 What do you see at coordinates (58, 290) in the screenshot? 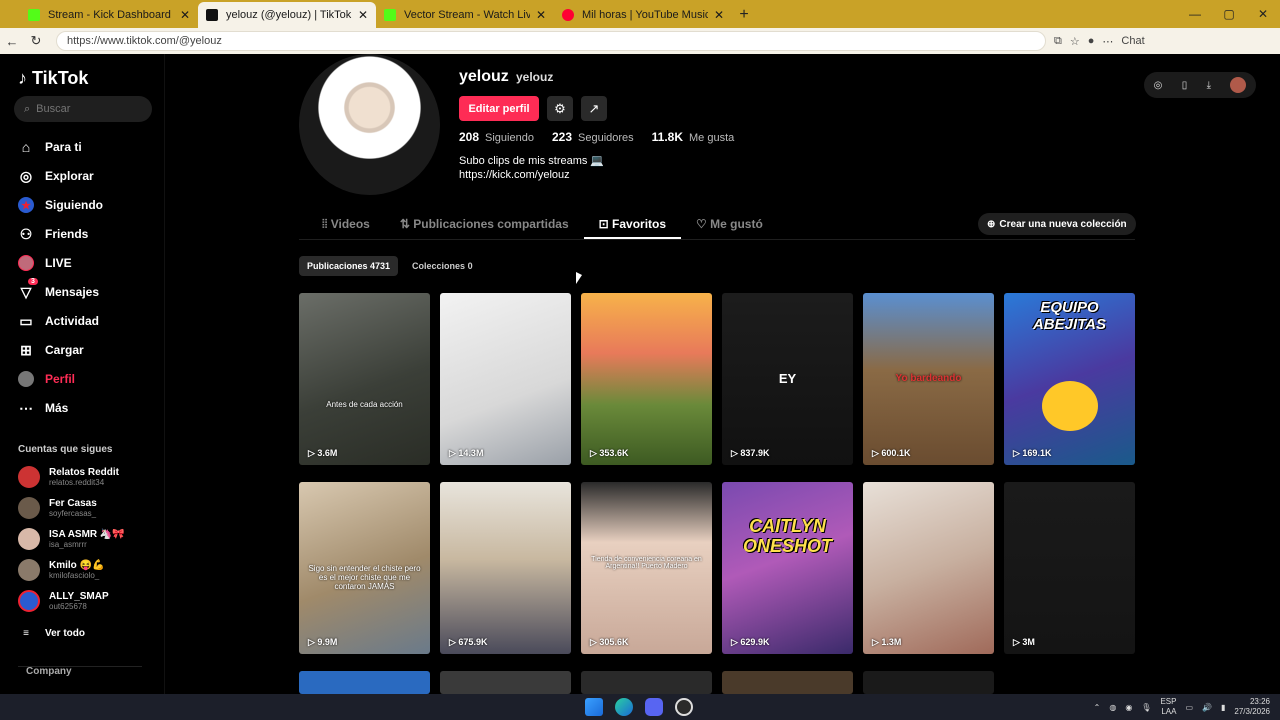
I see `nav-item-mensajes: ▽ 3 Mensajes` at bounding box center [58, 290].